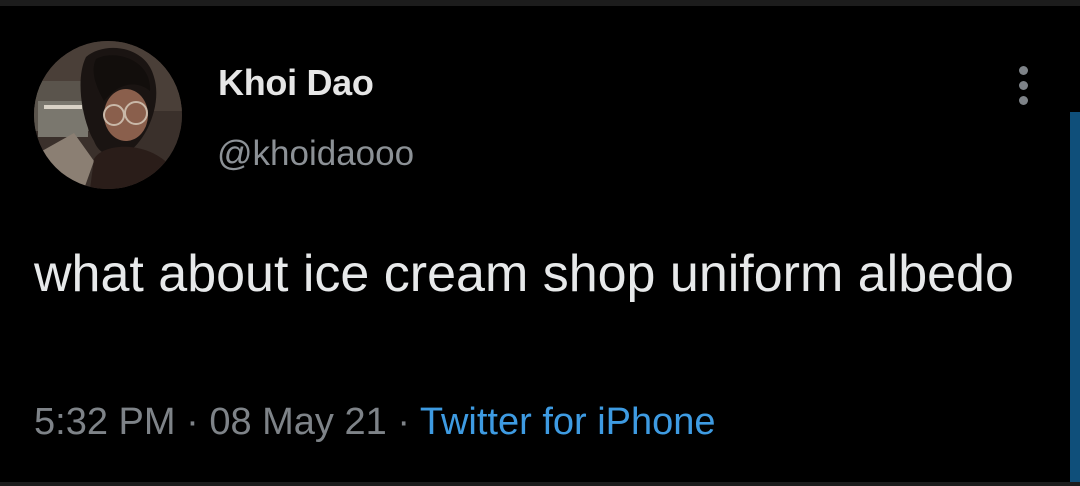 This screenshot has height=486, width=1080. What do you see at coordinates (540, 3) in the screenshot?
I see `top-divider` at bounding box center [540, 3].